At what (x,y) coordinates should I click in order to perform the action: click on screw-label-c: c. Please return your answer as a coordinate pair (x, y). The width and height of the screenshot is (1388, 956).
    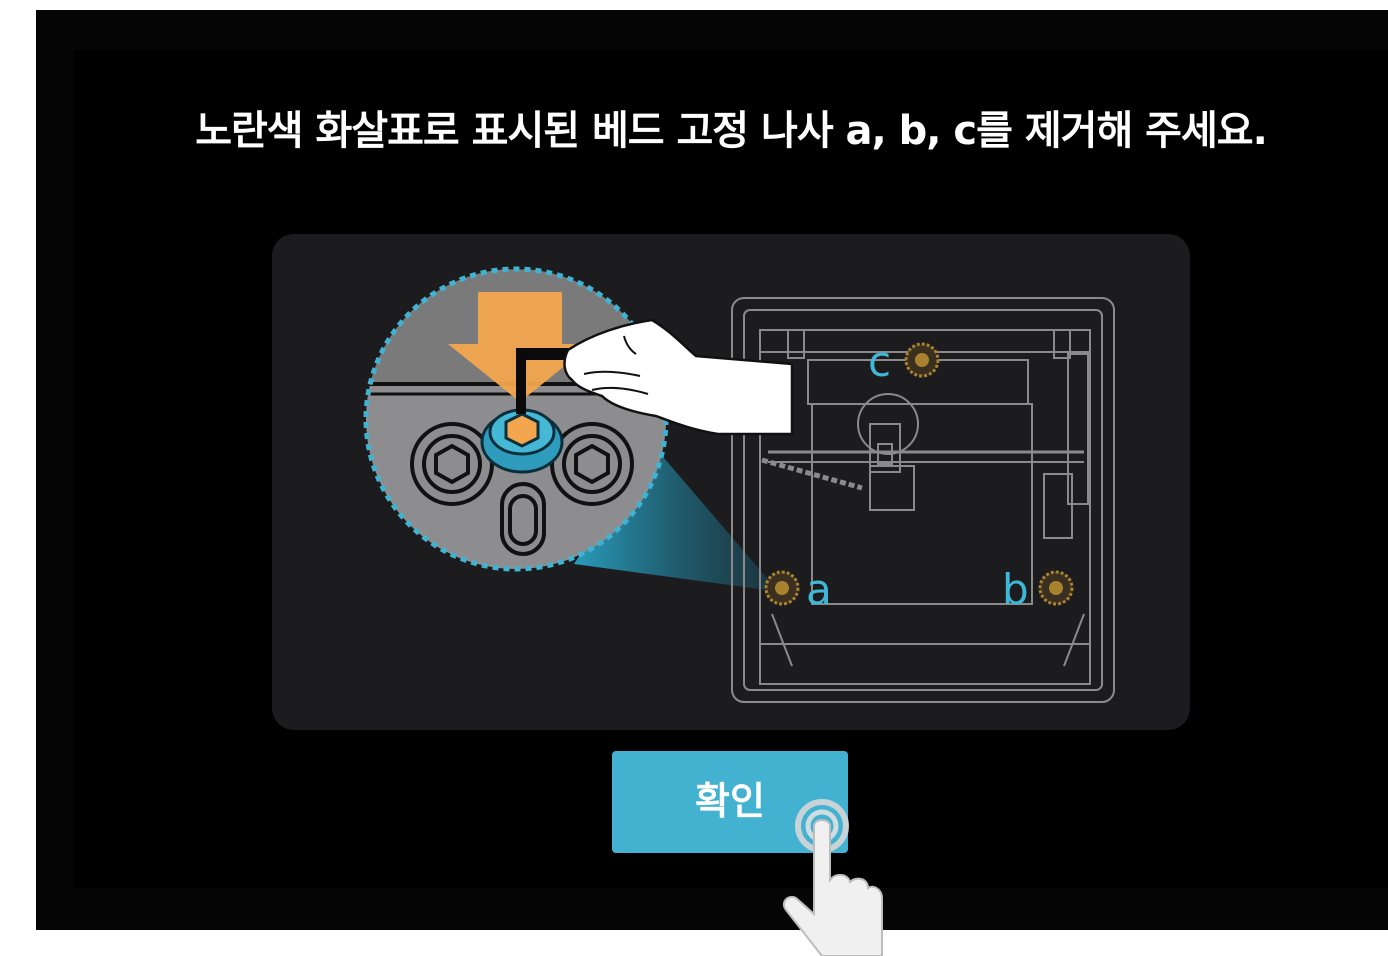
    Looking at the image, I should click on (879, 361).